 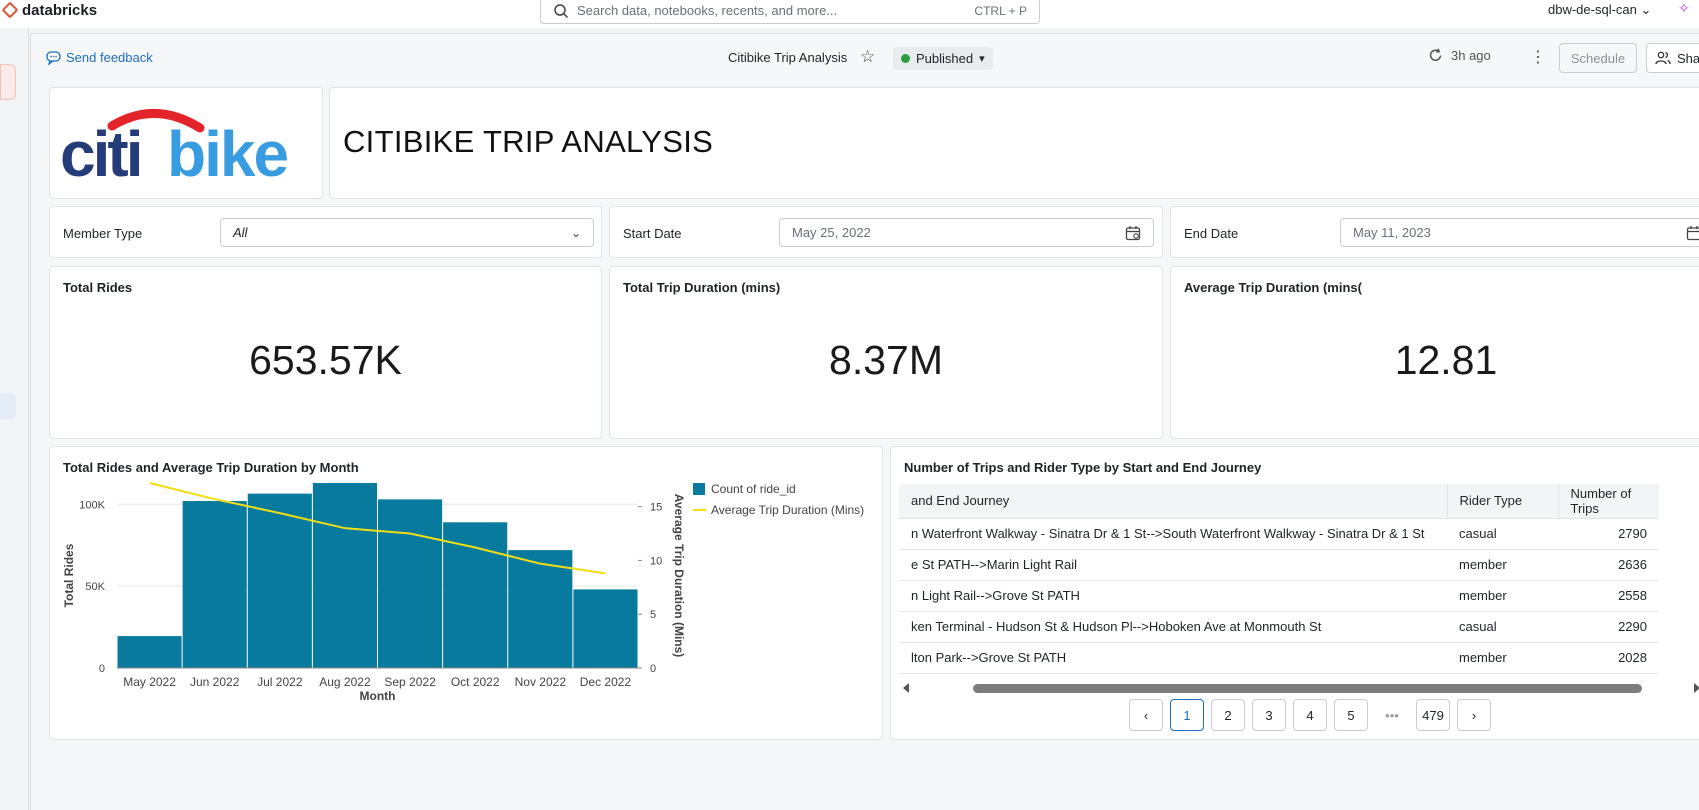 I want to click on table-row: e St PATH-->Marin Light Rail member 2636, so click(x=1279, y=565).